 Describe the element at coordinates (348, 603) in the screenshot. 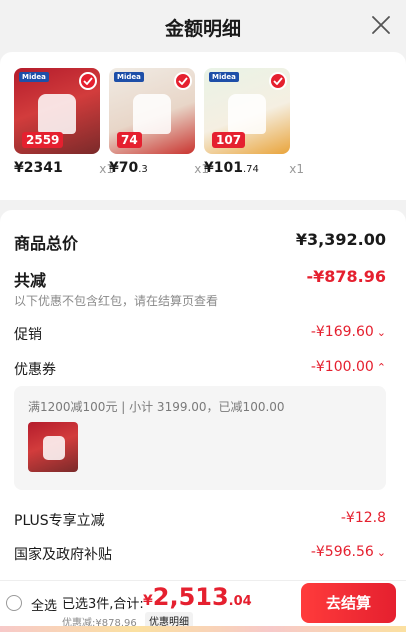

I see `checkout-button: 去结算` at that location.